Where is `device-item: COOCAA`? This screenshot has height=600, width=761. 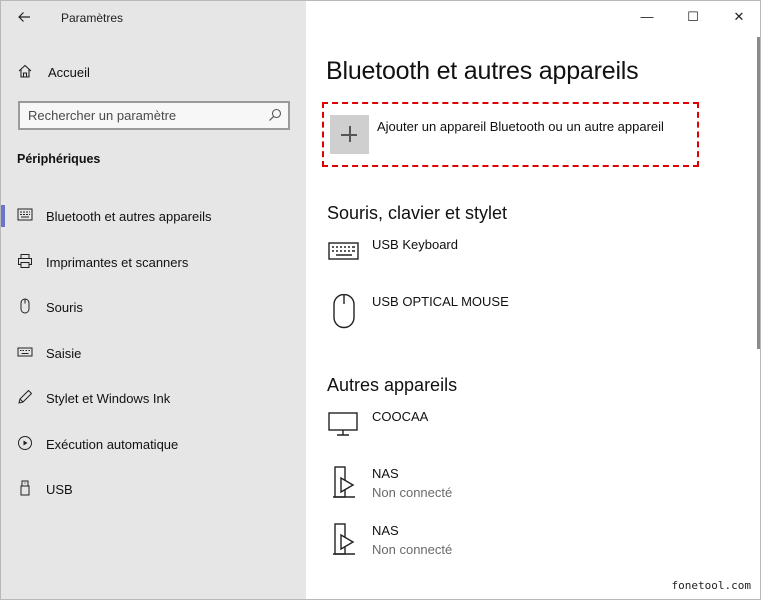
device-item: COOCAA is located at coordinates (517, 431).